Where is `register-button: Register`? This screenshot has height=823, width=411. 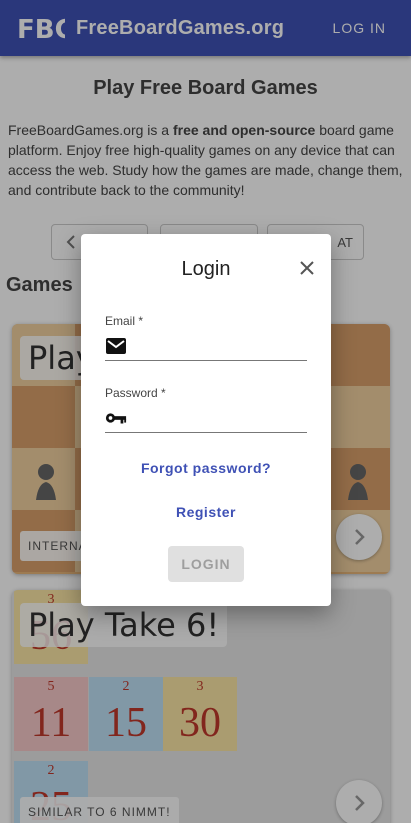
register-button: Register is located at coordinates (206, 512).